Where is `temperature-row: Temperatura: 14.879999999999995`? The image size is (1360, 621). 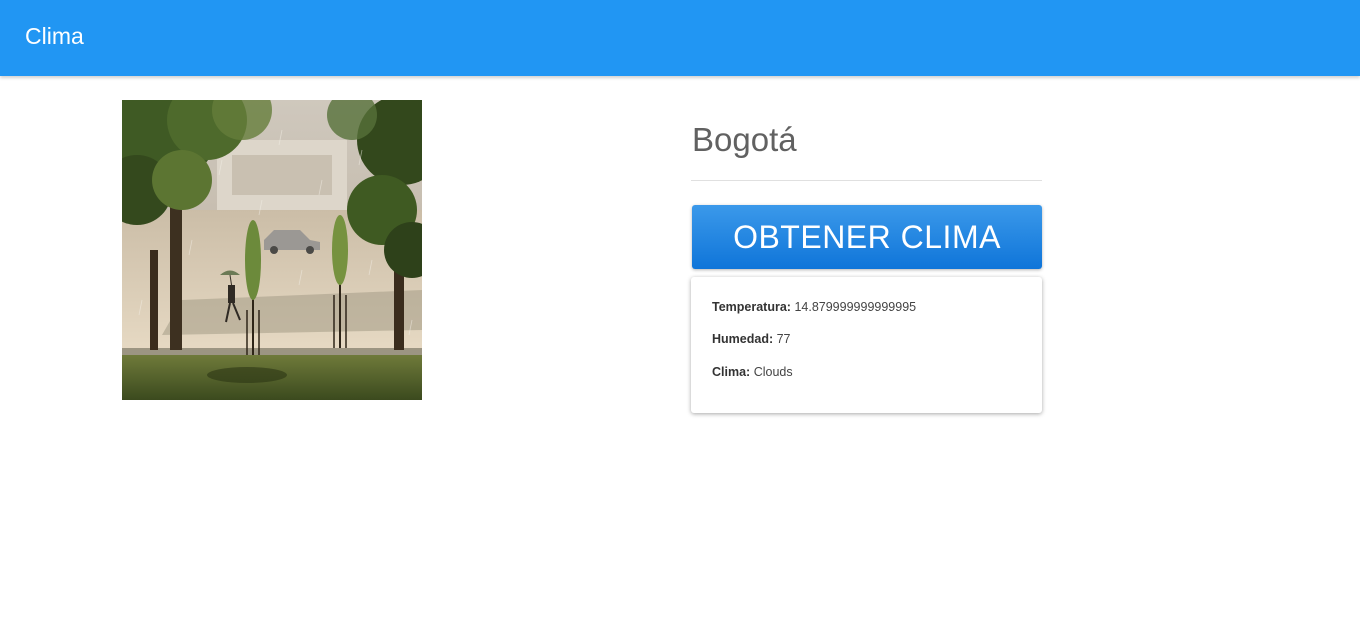 temperature-row: Temperatura: 14.879999999999995 is located at coordinates (814, 307).